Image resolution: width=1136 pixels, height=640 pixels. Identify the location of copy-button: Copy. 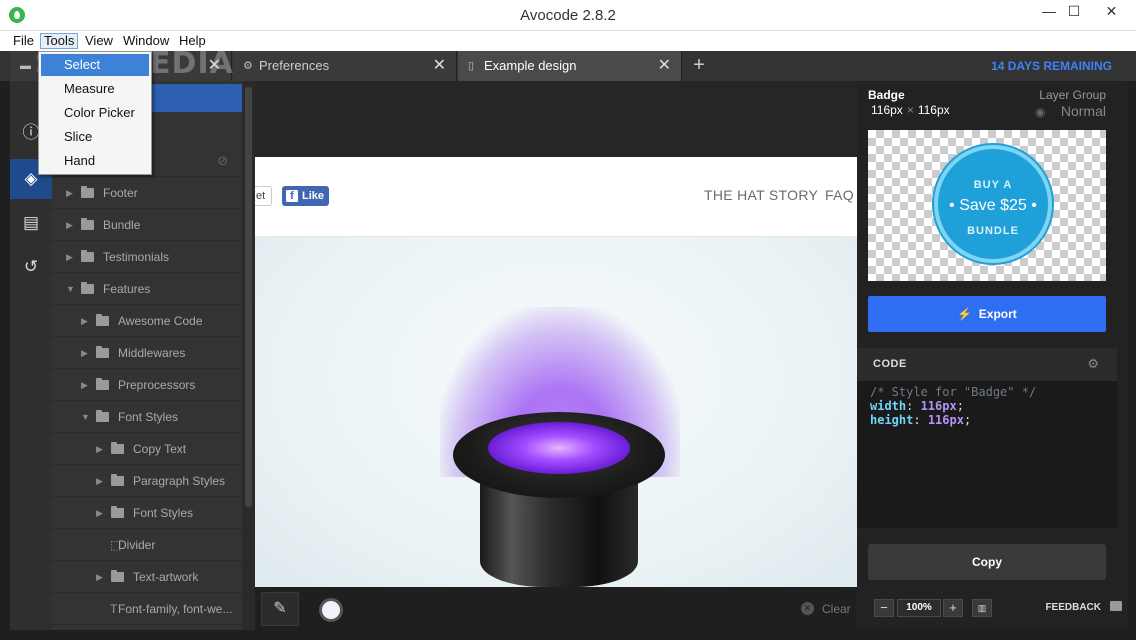
(987, 562).